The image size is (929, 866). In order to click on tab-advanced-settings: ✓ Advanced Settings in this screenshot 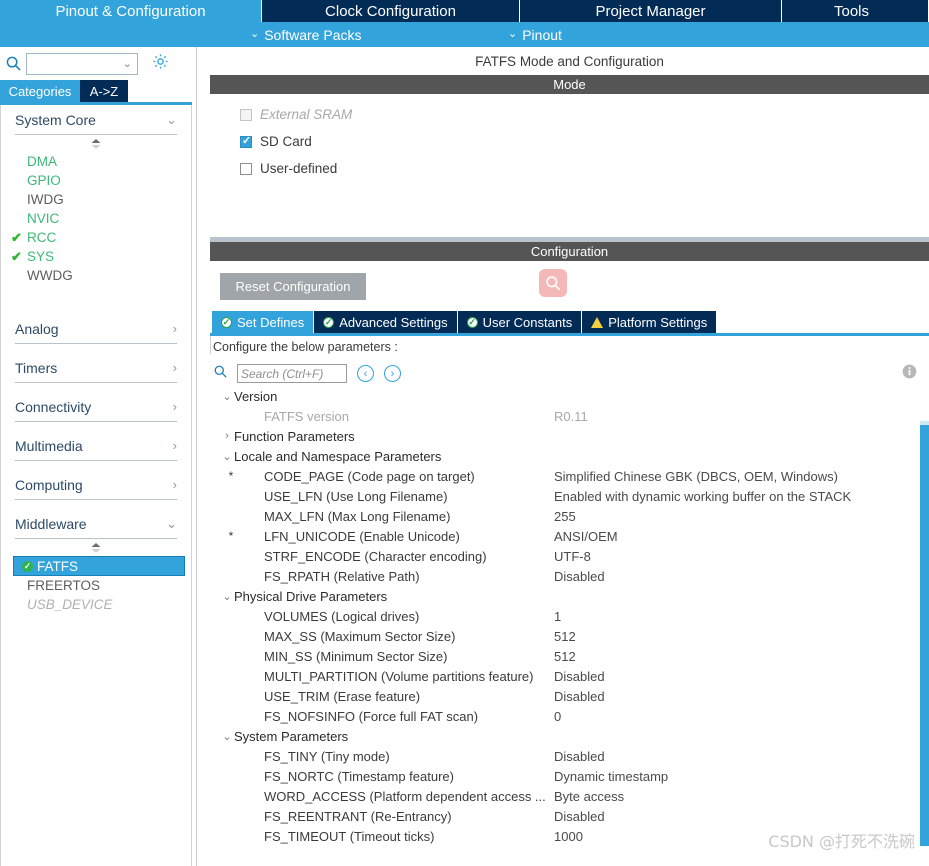, I will do `click(386, 322)`.